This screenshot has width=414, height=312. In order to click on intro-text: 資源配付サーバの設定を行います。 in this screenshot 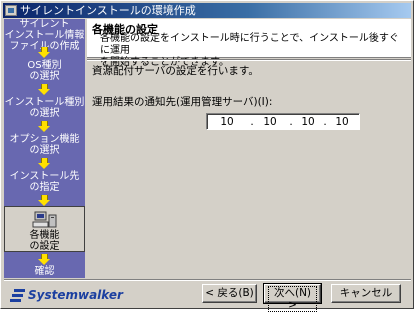, I will do `click(175, 71)`.